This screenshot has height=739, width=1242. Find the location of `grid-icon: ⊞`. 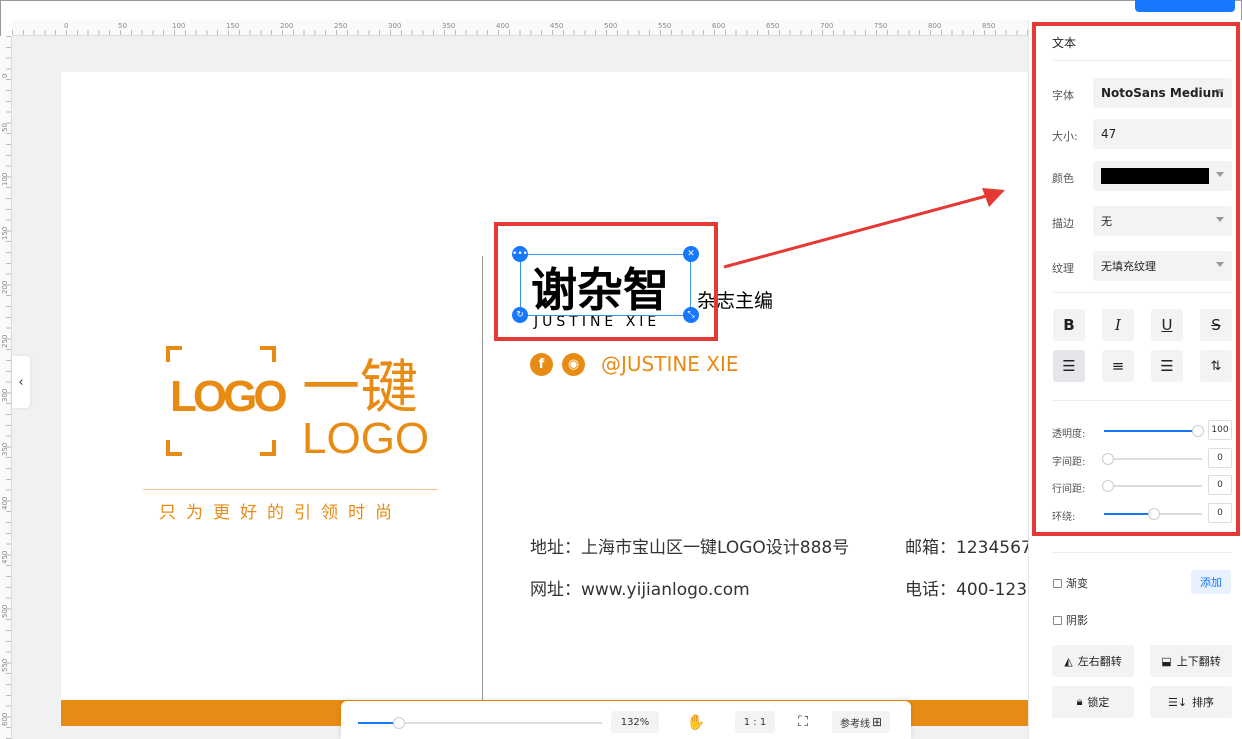

grid-icon: ⊞ is located at coordinates (877, 722).